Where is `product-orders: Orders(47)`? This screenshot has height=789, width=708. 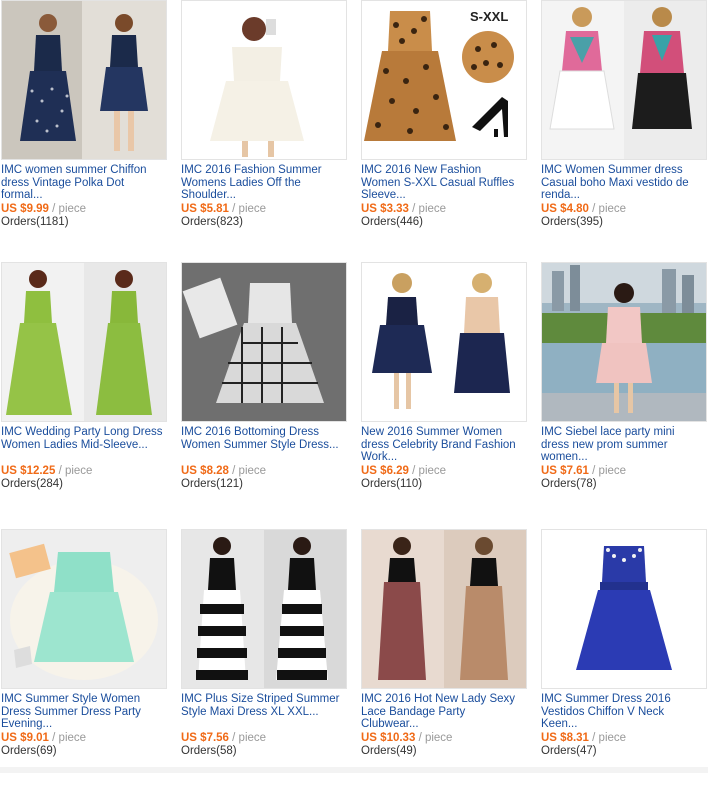 product-orders: Orders(47) is located at coordinates (569, 751).